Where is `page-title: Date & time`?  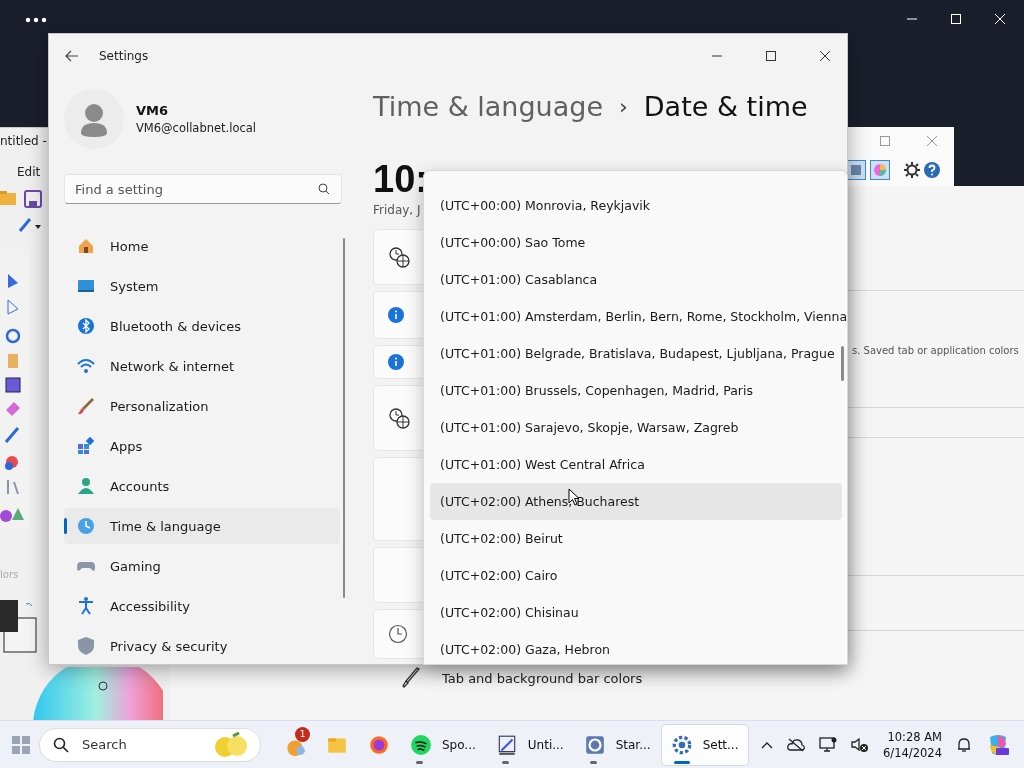
page-title: Date & time is located at coordinates (725, 107).